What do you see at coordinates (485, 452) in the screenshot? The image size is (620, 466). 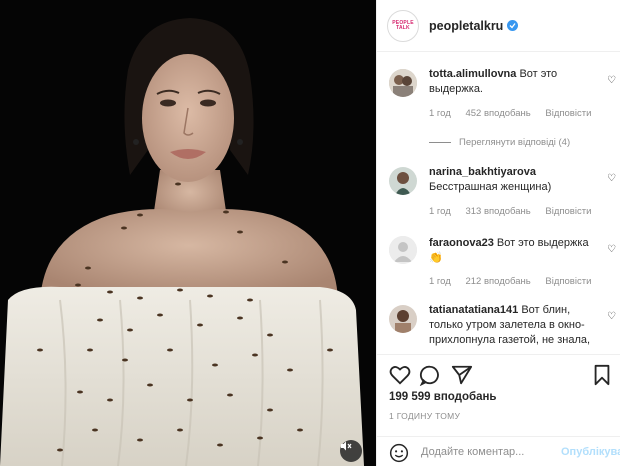 I see `comment-input` at bounding box center [485, 452].